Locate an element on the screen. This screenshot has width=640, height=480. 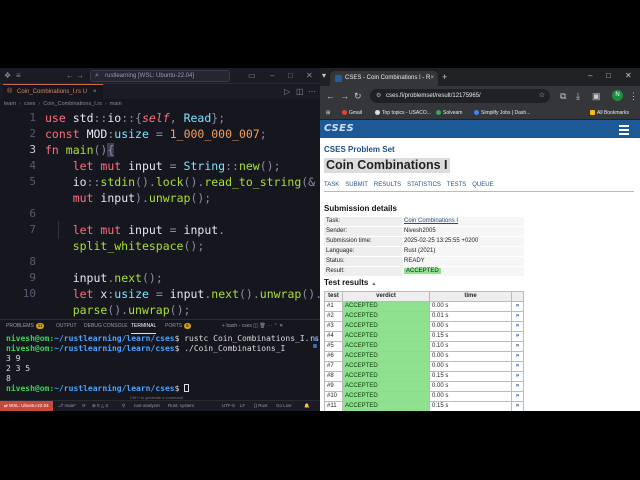
vscode-logo-icon: ❖ is located at coordinates (8, 75).